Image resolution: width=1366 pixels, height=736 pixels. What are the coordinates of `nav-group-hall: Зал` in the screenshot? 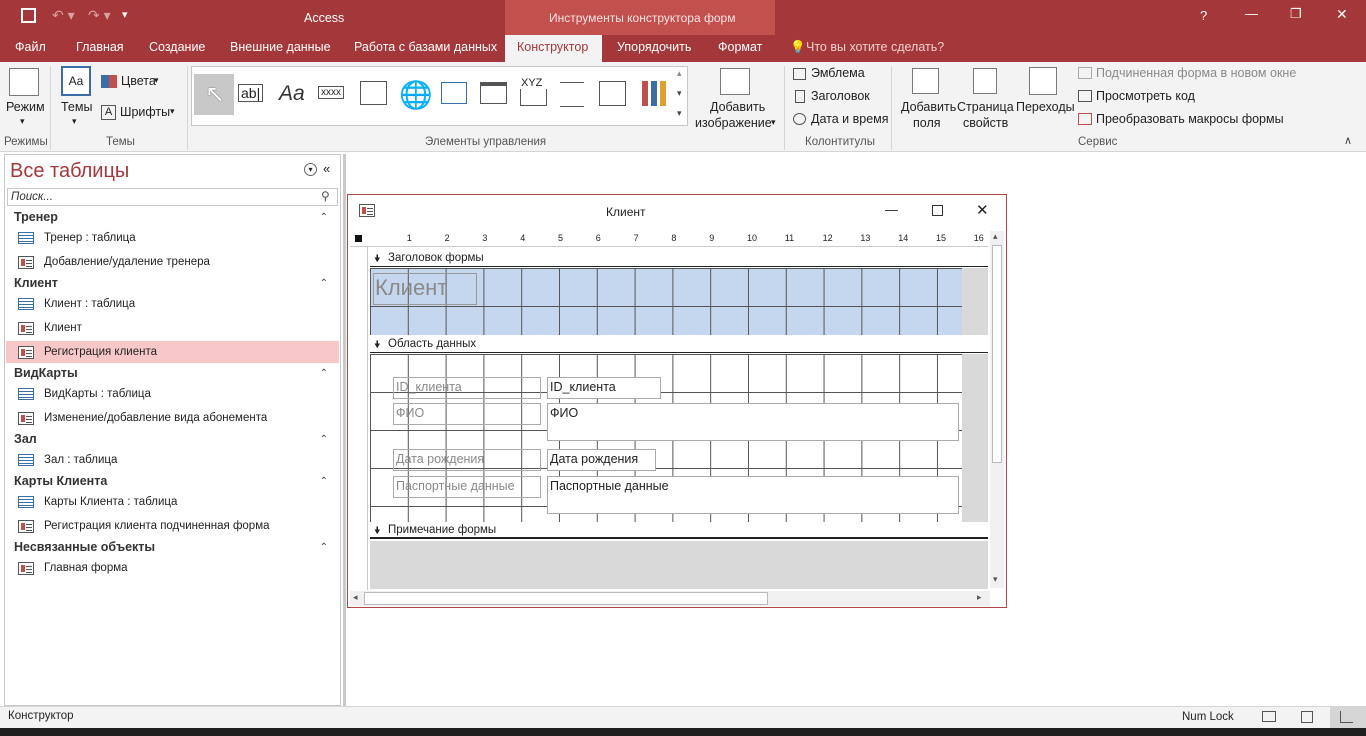 It's located at (25, 439).